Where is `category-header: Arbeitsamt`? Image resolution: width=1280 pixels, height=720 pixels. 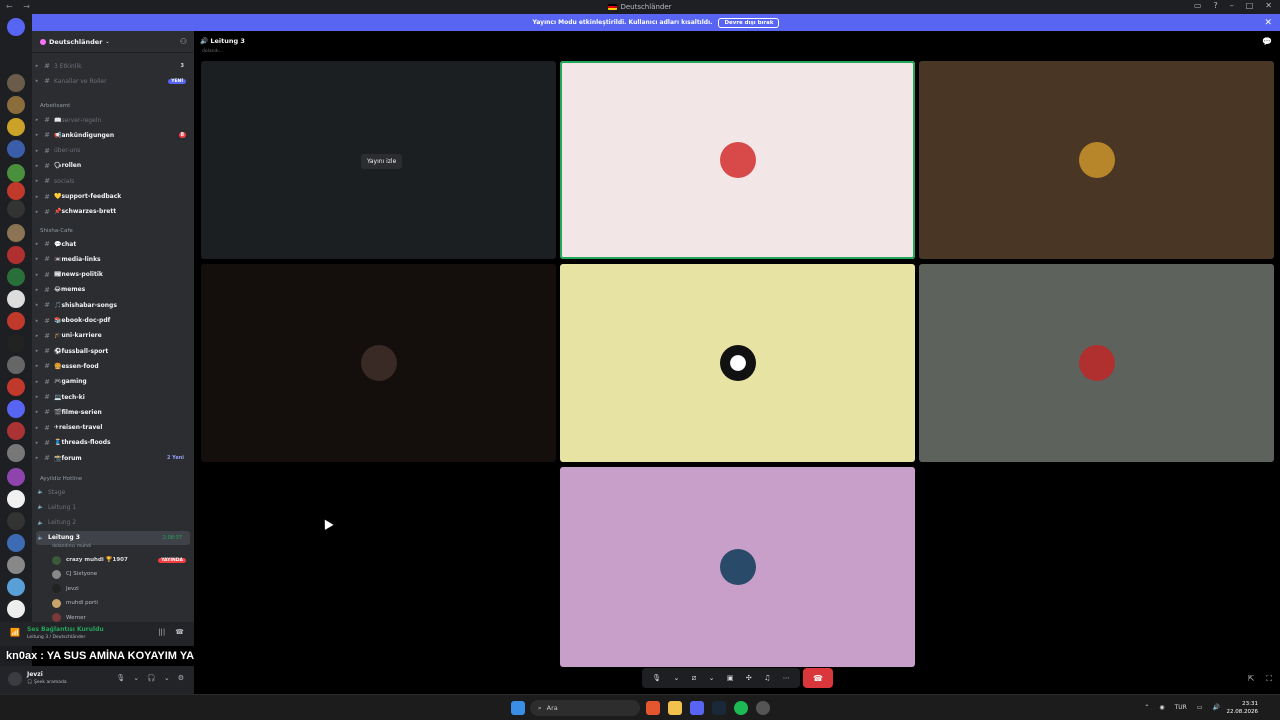
category-header: Arbeitsamt is located at coordinates (55, 106).